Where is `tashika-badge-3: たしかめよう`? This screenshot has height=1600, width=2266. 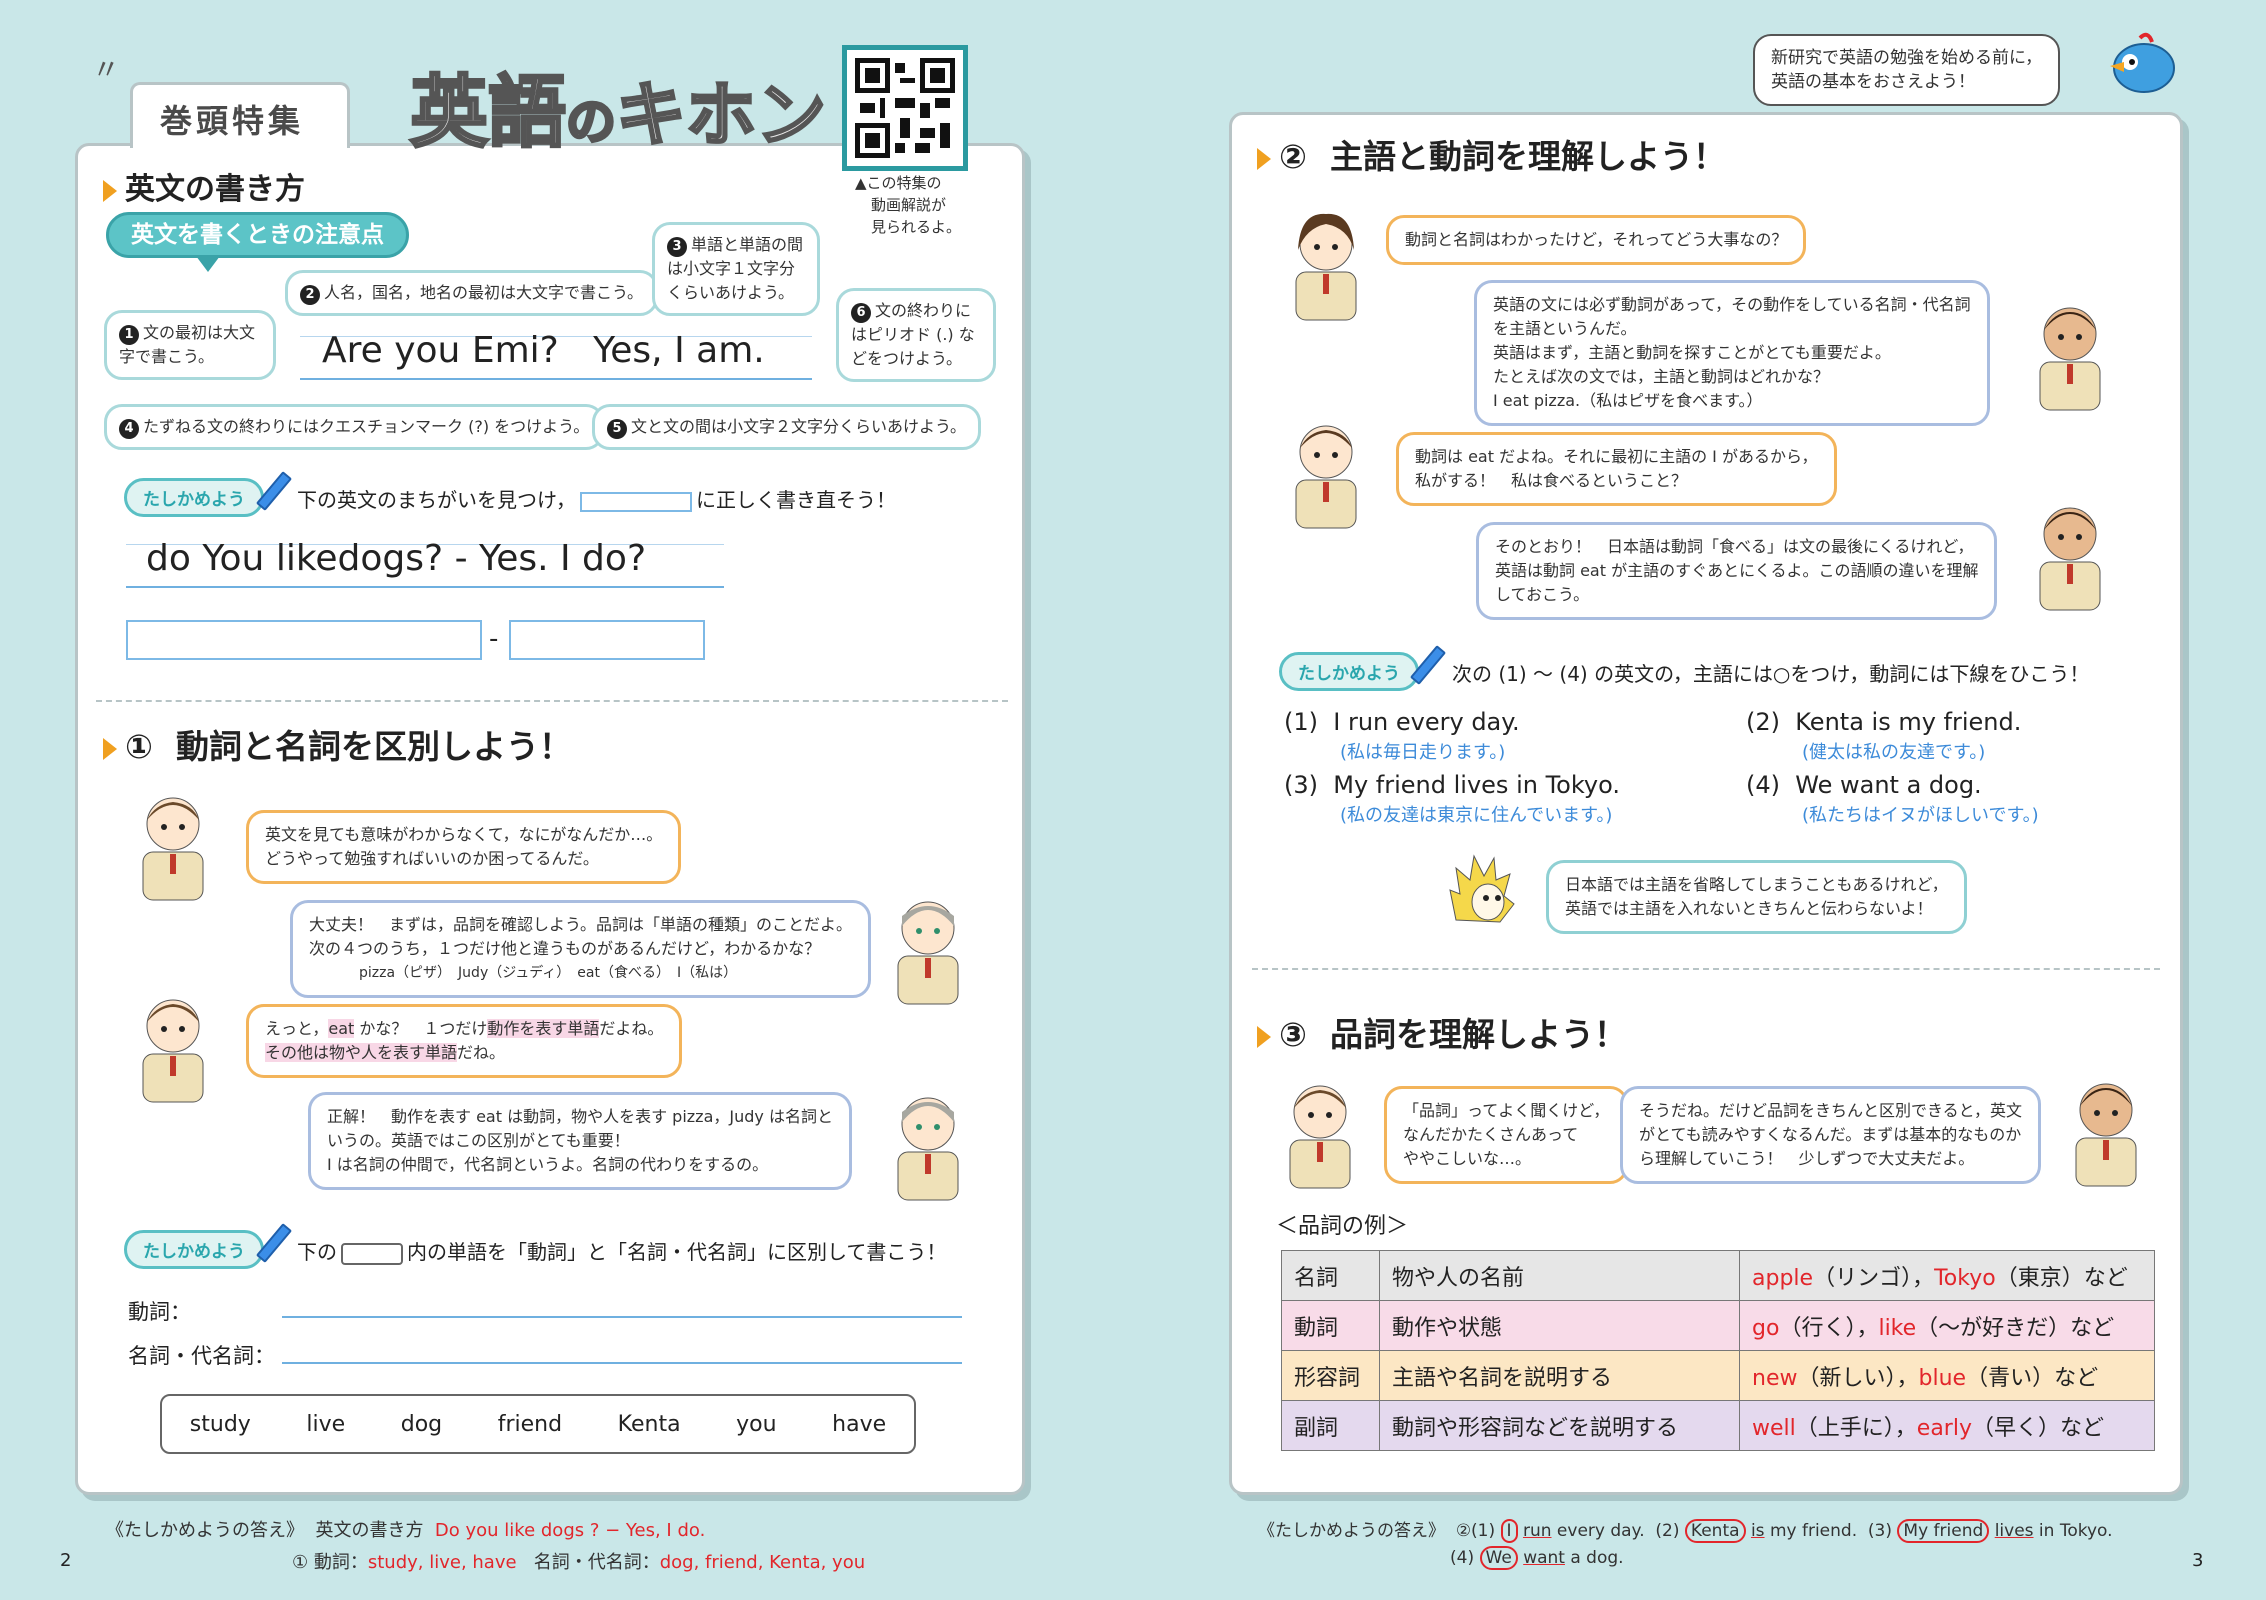 tashika-badge-3: たしかめよう is located at coordinates (1349, 671).